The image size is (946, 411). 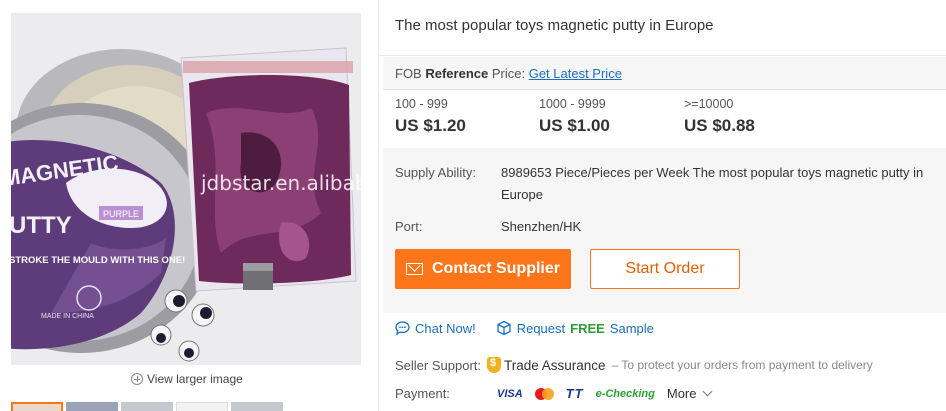 What do you see at coordinates (541, 328) in the screenshot?
I see `request-label: Request` at bounding box center [541, 328].